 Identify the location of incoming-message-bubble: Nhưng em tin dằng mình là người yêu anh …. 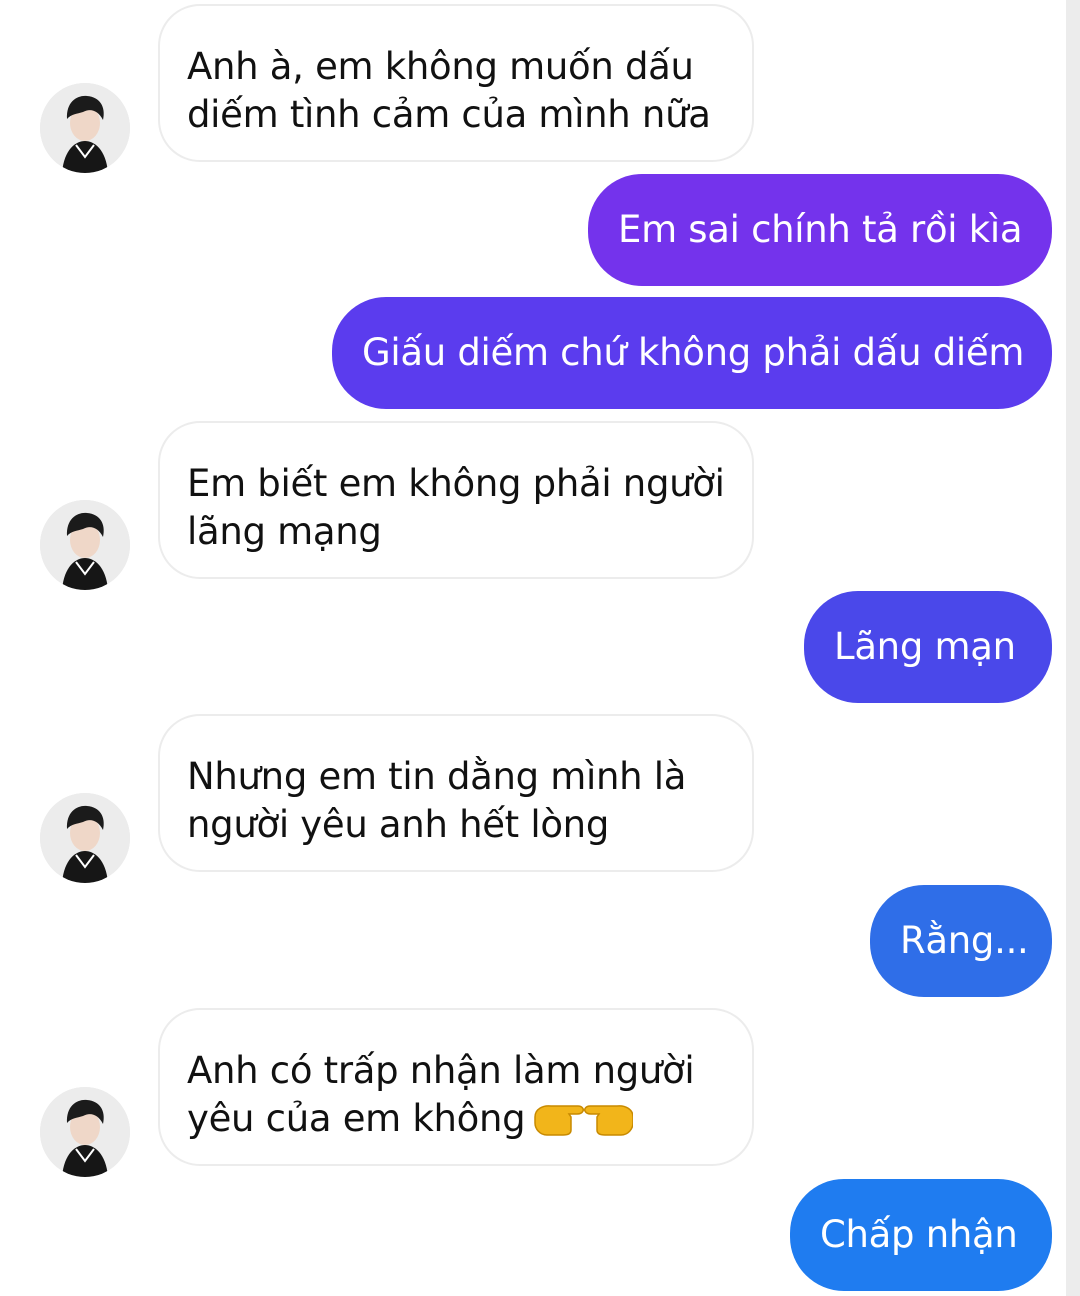
(456, 793).